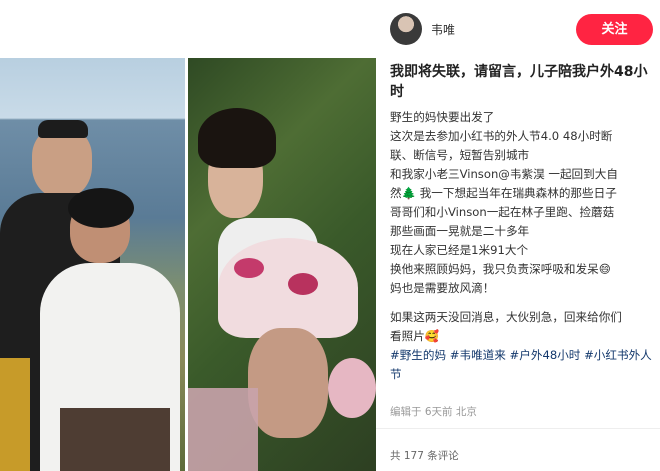 The image size is (660, 471). I want to click on body-line: 这次是去参加小红书的外人节4.0 48小时断, so click(501, 136).